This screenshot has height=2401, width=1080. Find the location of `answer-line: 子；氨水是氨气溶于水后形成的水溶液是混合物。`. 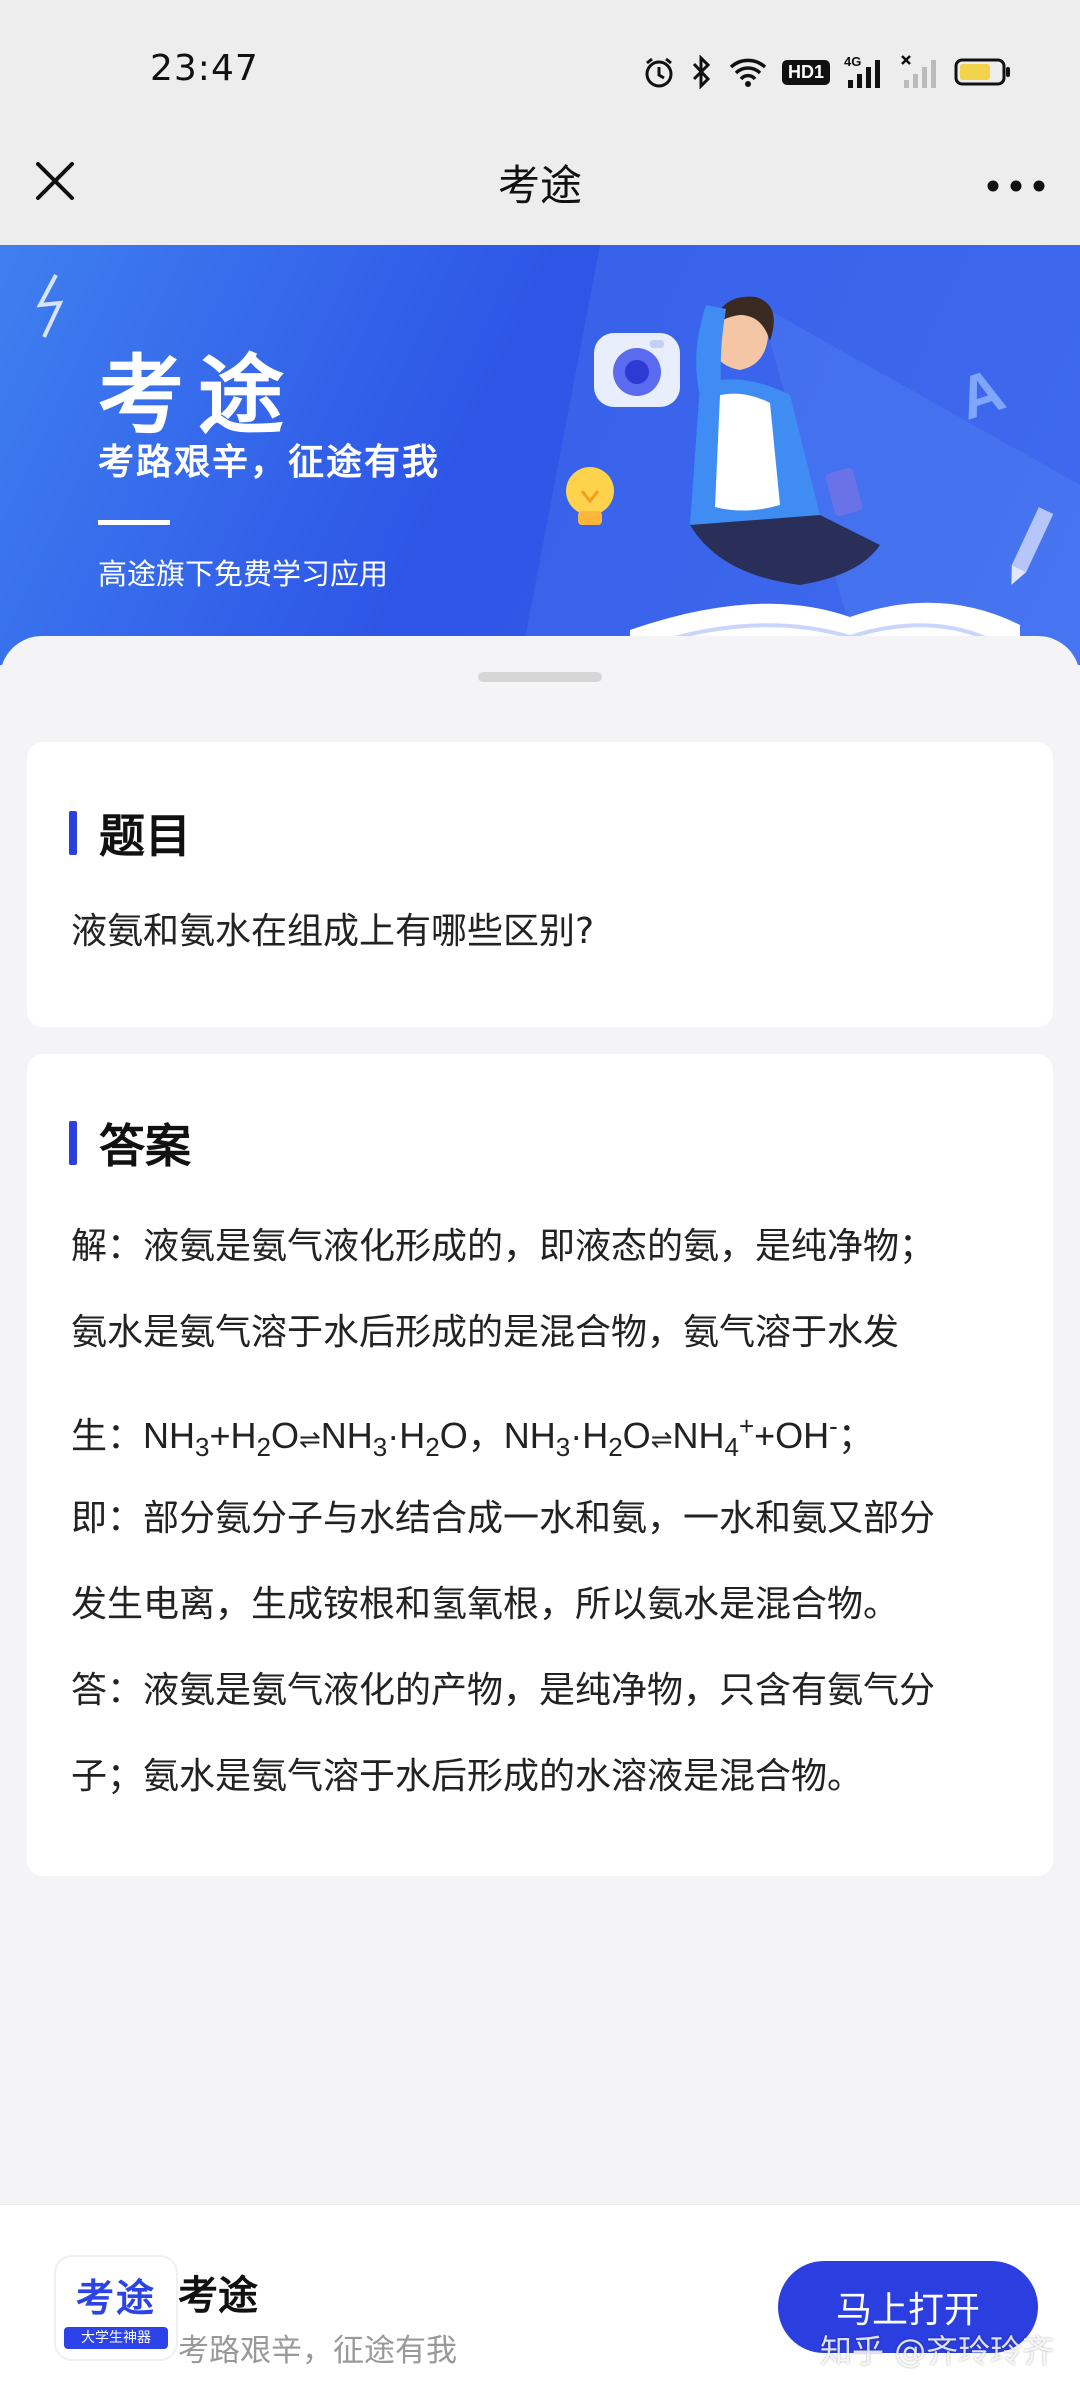

answer-line: 子；氨水是氨气溶于水后形成的水溶液是混合物。 is located at coordinates (467, 1776).